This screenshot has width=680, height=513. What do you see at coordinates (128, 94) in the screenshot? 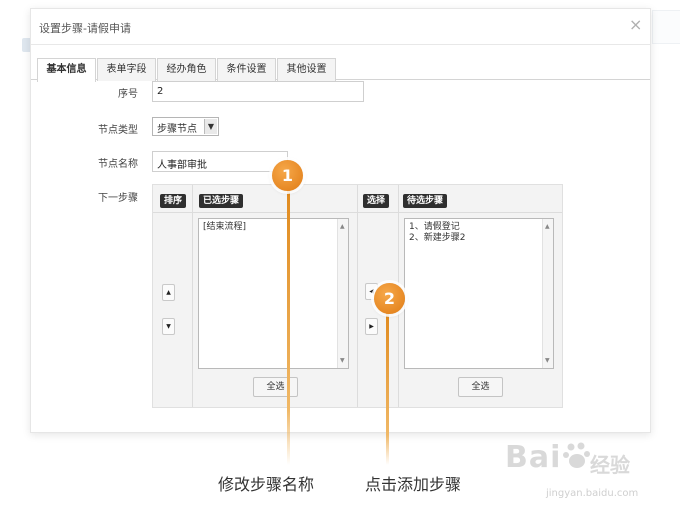
I see `seq-label: 序号` at bounding box center [128, 94].